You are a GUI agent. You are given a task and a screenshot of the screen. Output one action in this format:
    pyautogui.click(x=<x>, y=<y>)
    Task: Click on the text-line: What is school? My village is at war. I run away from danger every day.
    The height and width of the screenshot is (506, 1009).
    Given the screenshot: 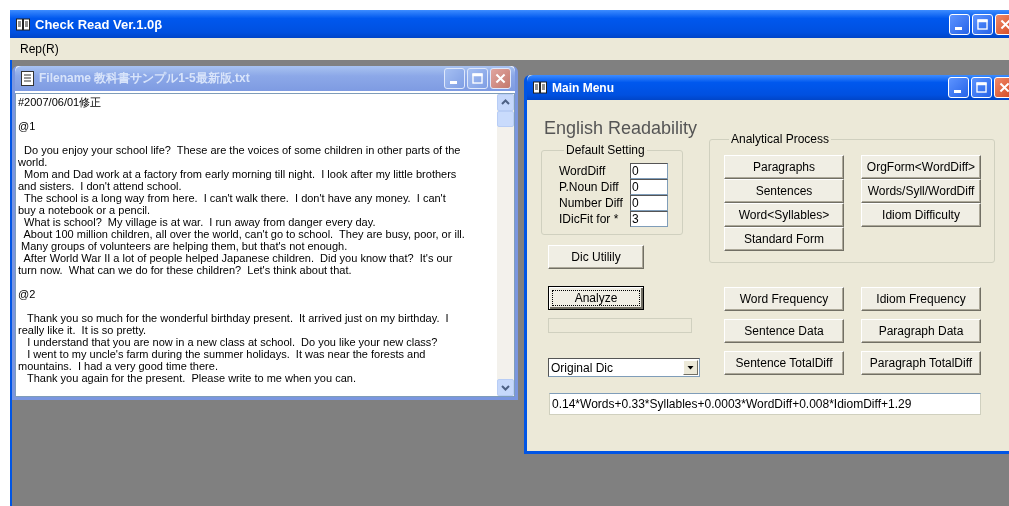 What is the action you would take?
    pyautogui.click(x=200, y=222)
    